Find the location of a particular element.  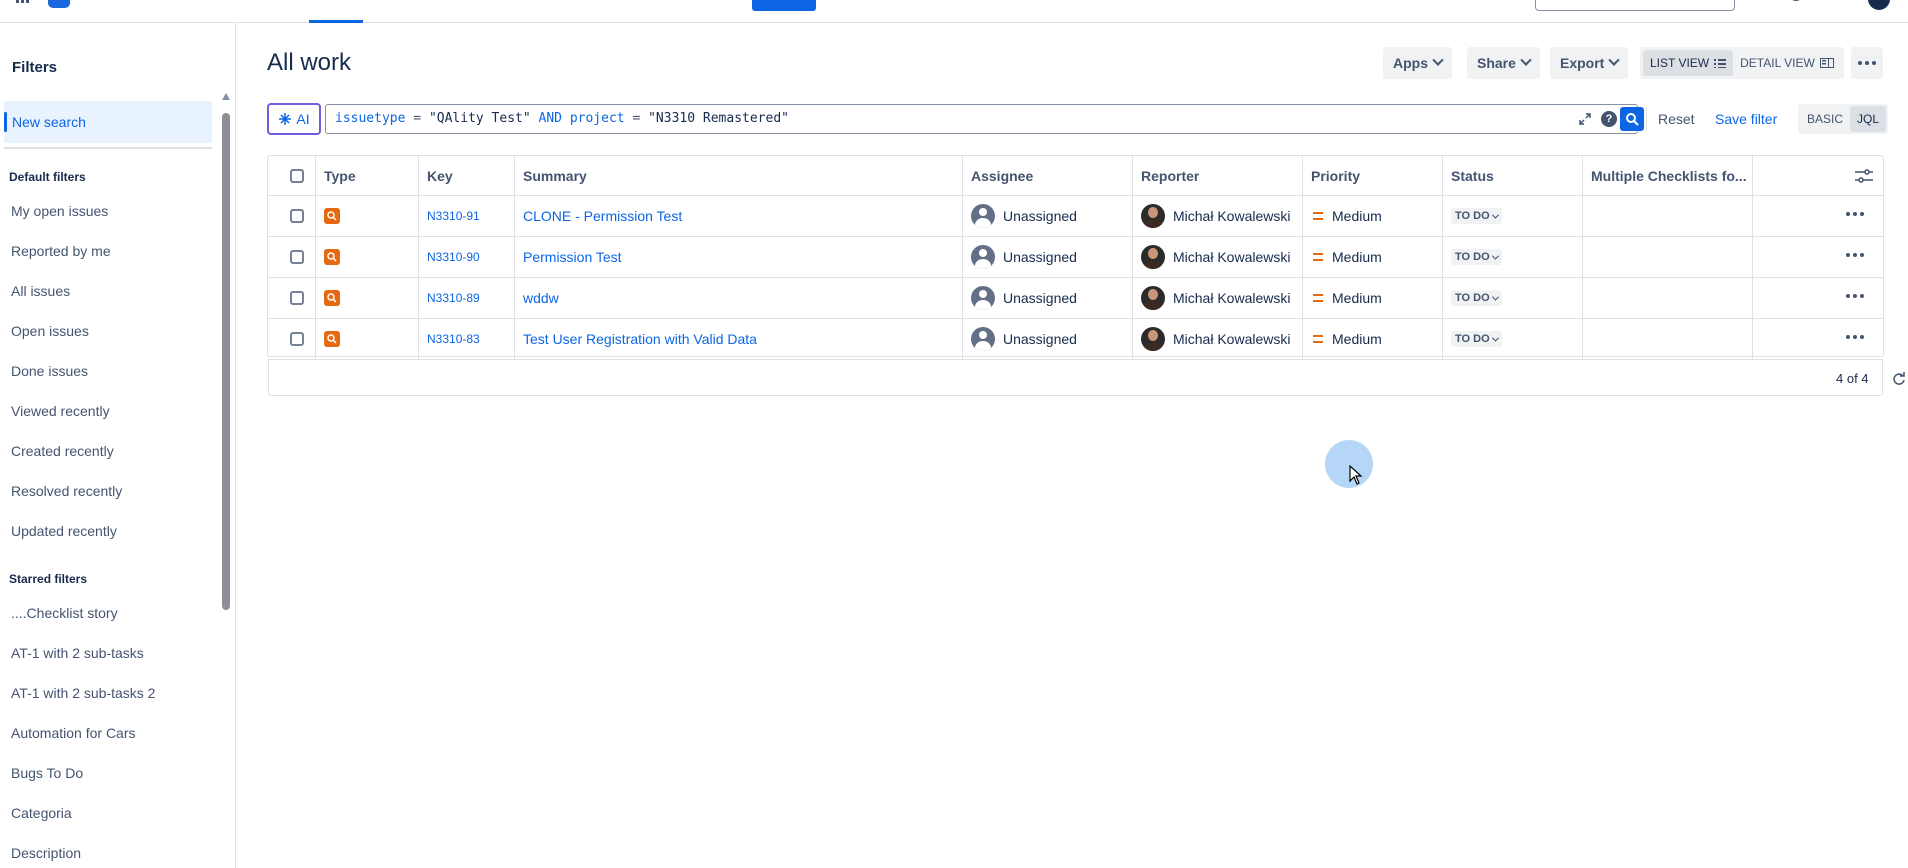

jql-mode-button: JQL is located at coordinates (1868, 119).